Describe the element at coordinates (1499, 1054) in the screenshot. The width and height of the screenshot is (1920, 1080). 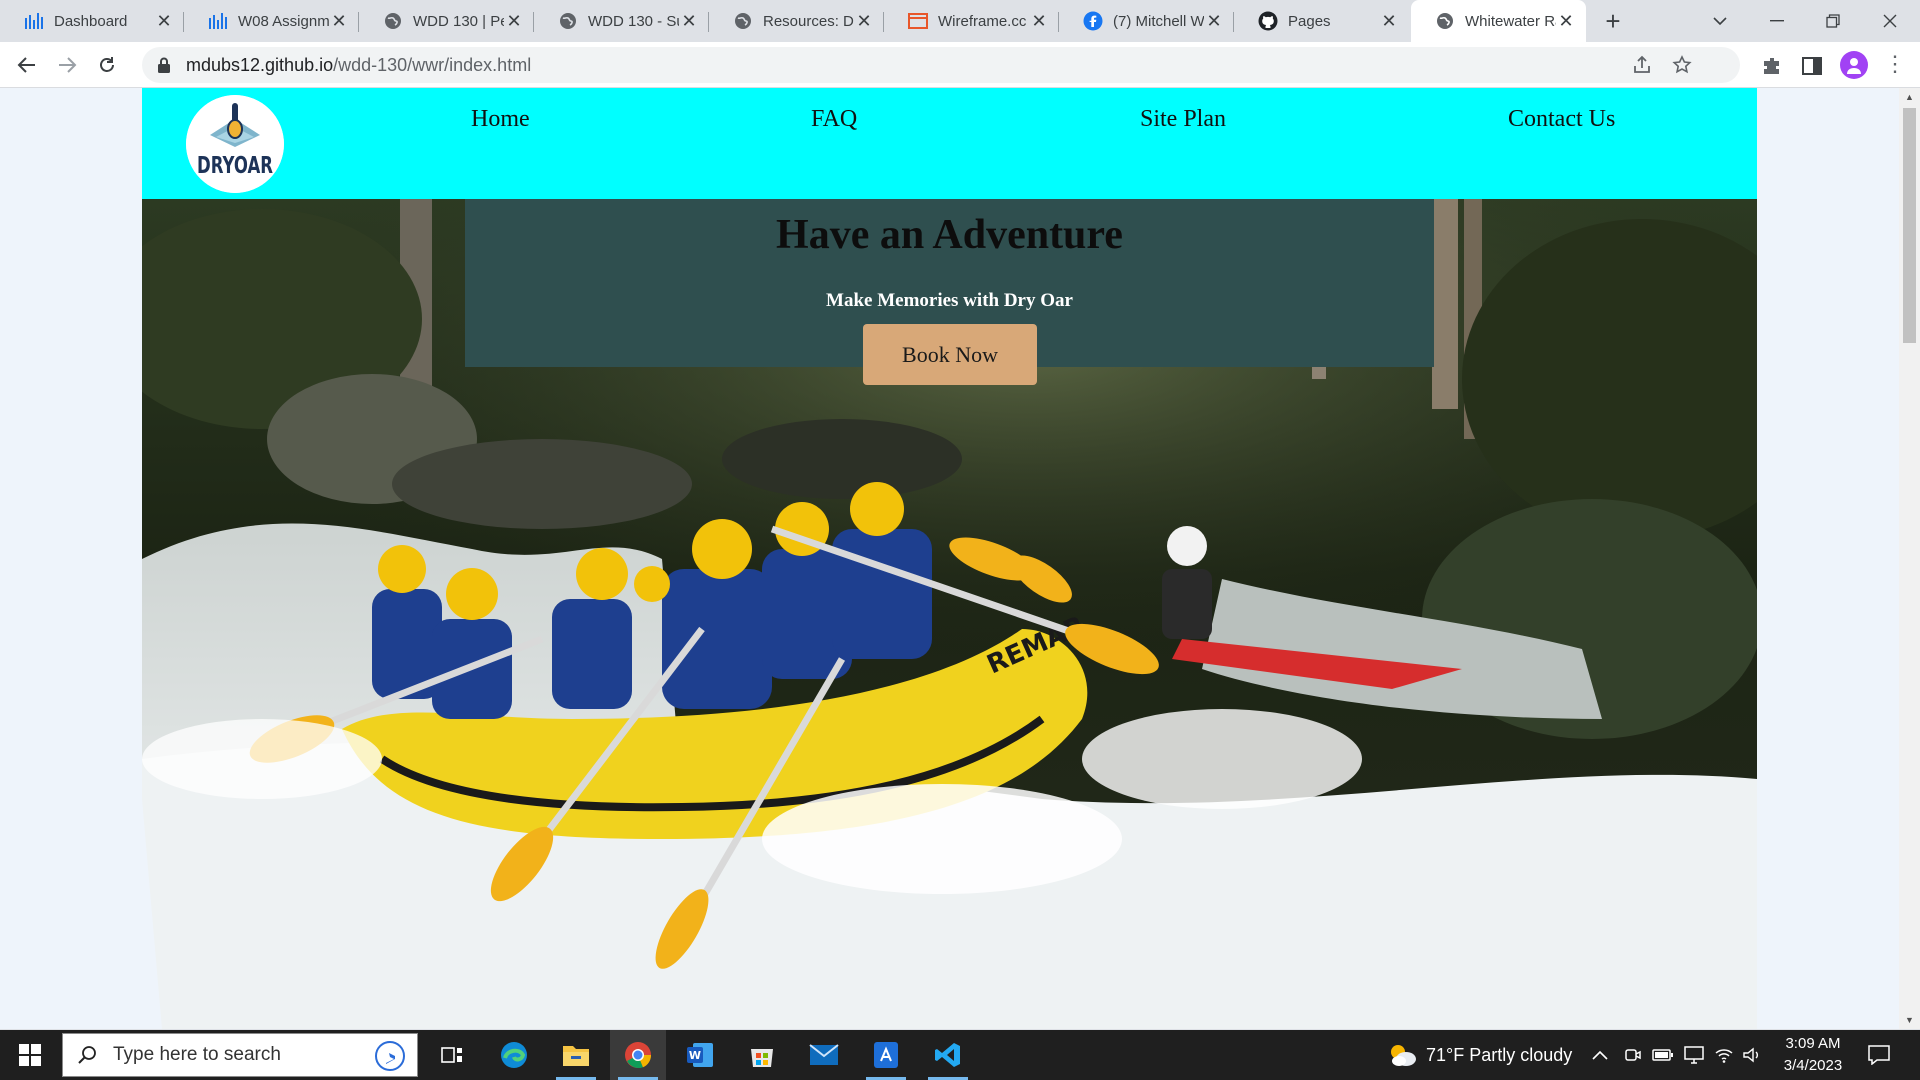
I see `weather-text: 71°F Partly cloudy` at that location.